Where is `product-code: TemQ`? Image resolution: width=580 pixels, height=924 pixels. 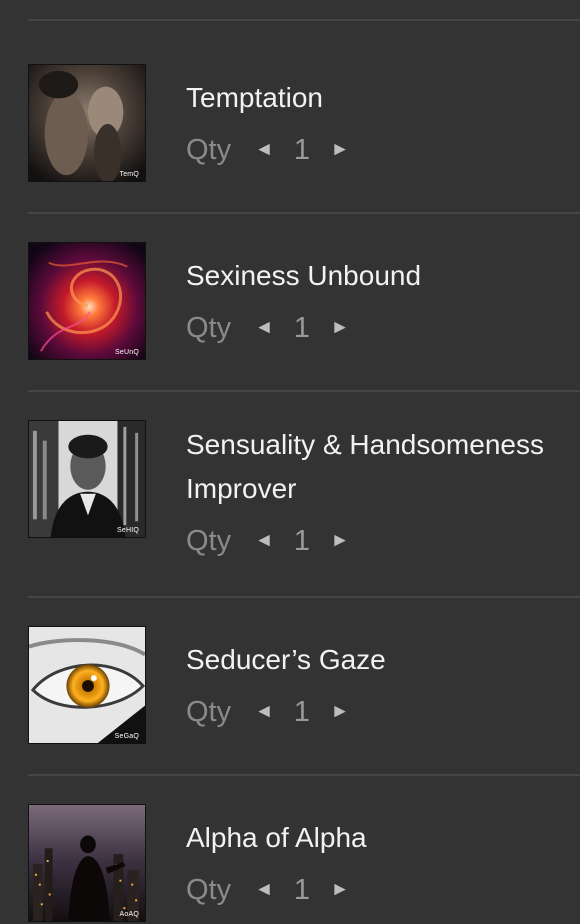 product-code: TemQ is located at coordinates (129, 174).